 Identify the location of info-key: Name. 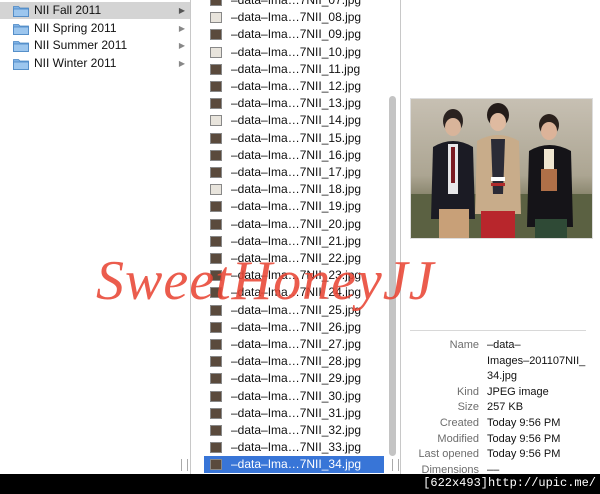
(464, 345).